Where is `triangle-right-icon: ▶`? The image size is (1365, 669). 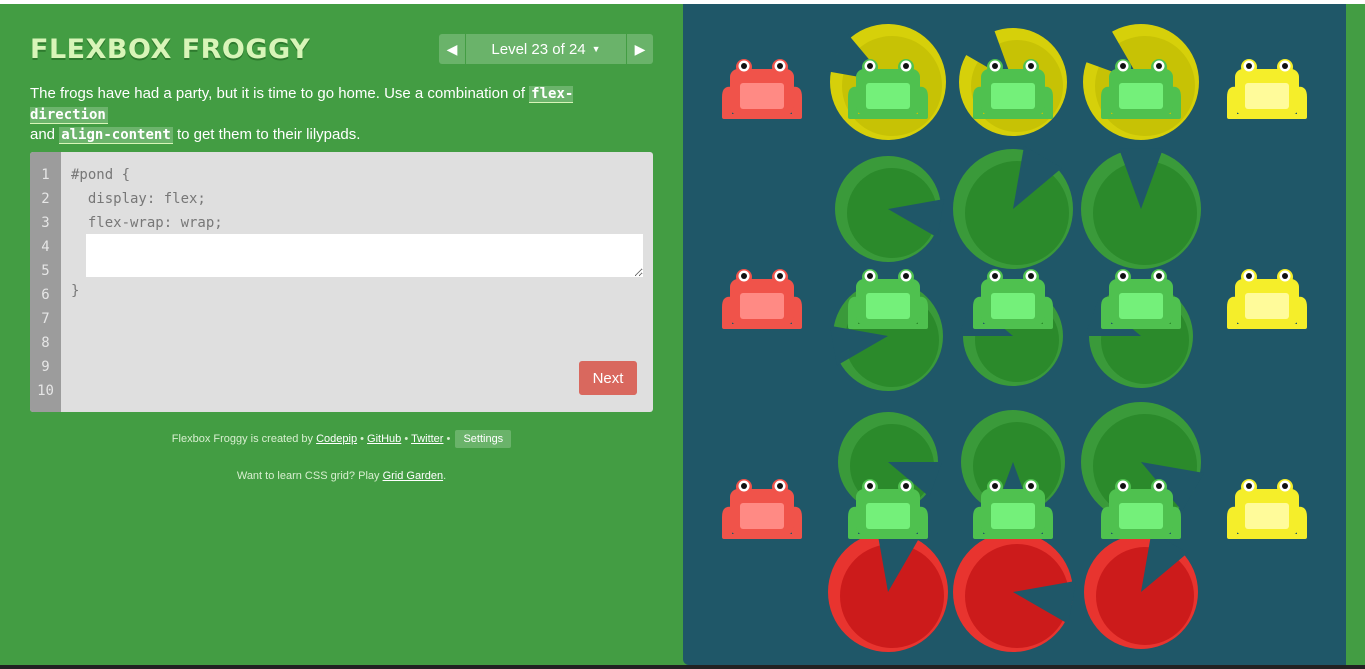 triangle-right-icon: ▶ is located at coordinates (640, 48).